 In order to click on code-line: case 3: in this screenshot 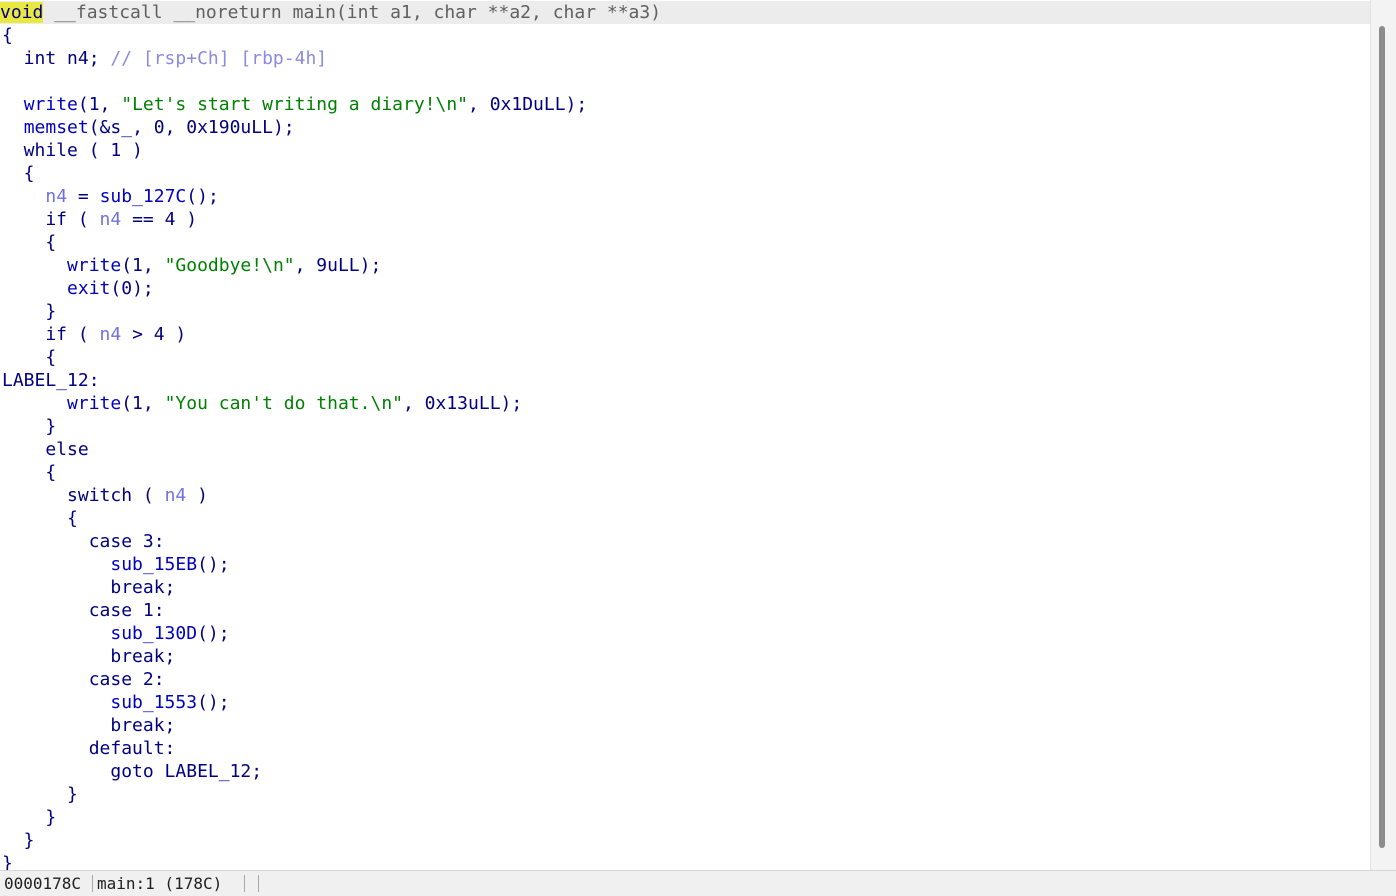, I will do `click(83, 541)`.